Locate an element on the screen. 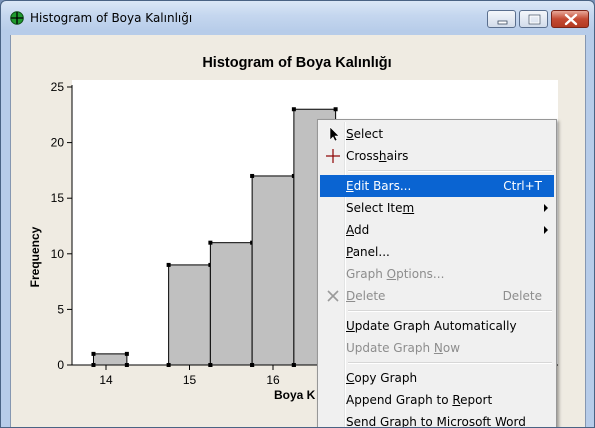 The image size is (595, 428). menu-item-send-graph-word: Send Graph to Microsoft Word is located at coordinates (437, 419).